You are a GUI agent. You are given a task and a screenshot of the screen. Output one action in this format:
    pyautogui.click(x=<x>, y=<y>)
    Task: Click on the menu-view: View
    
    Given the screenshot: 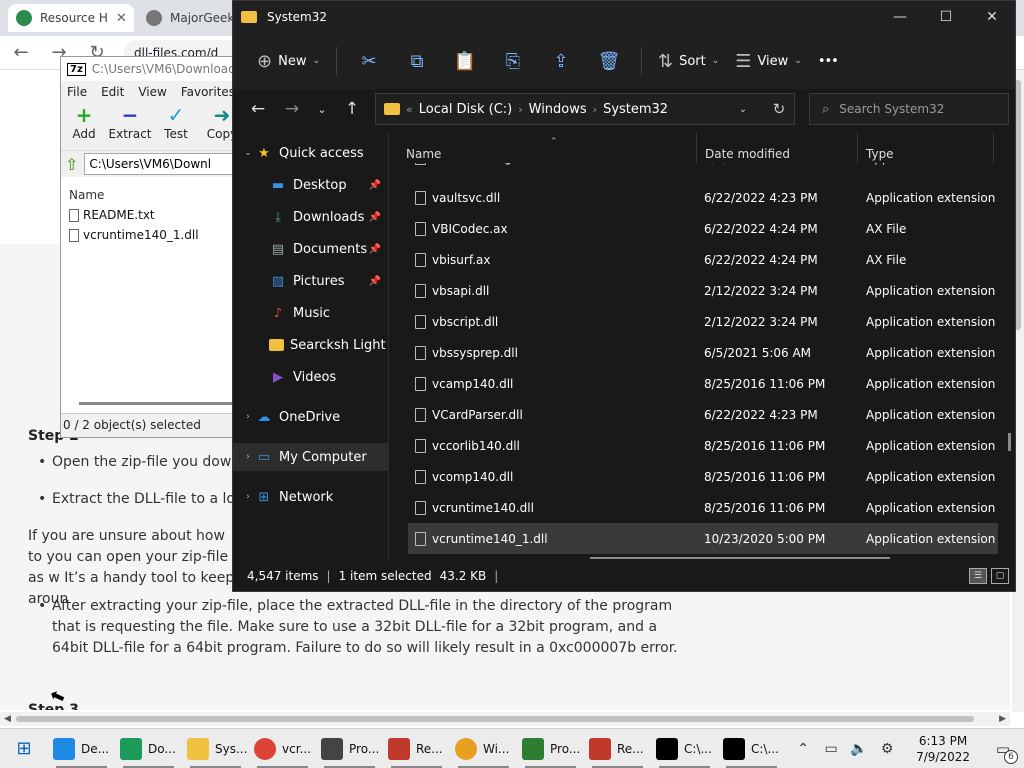 What is the action you would take?
    pyautogui.click(x=152, y=92)
    